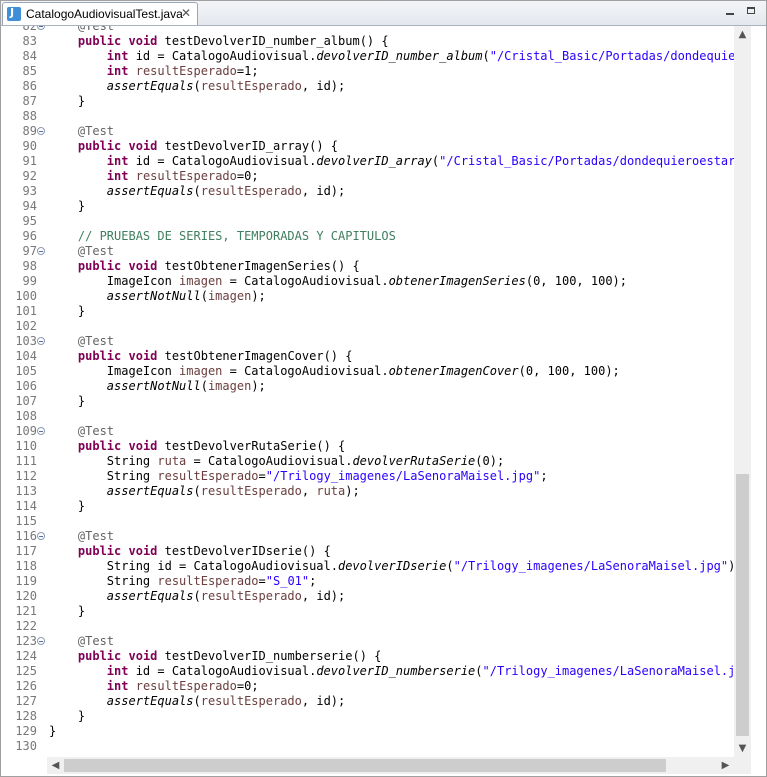  I want to click on code-line: 113 assertEquals(resultEsperado, ruta);, so click(367, 491).